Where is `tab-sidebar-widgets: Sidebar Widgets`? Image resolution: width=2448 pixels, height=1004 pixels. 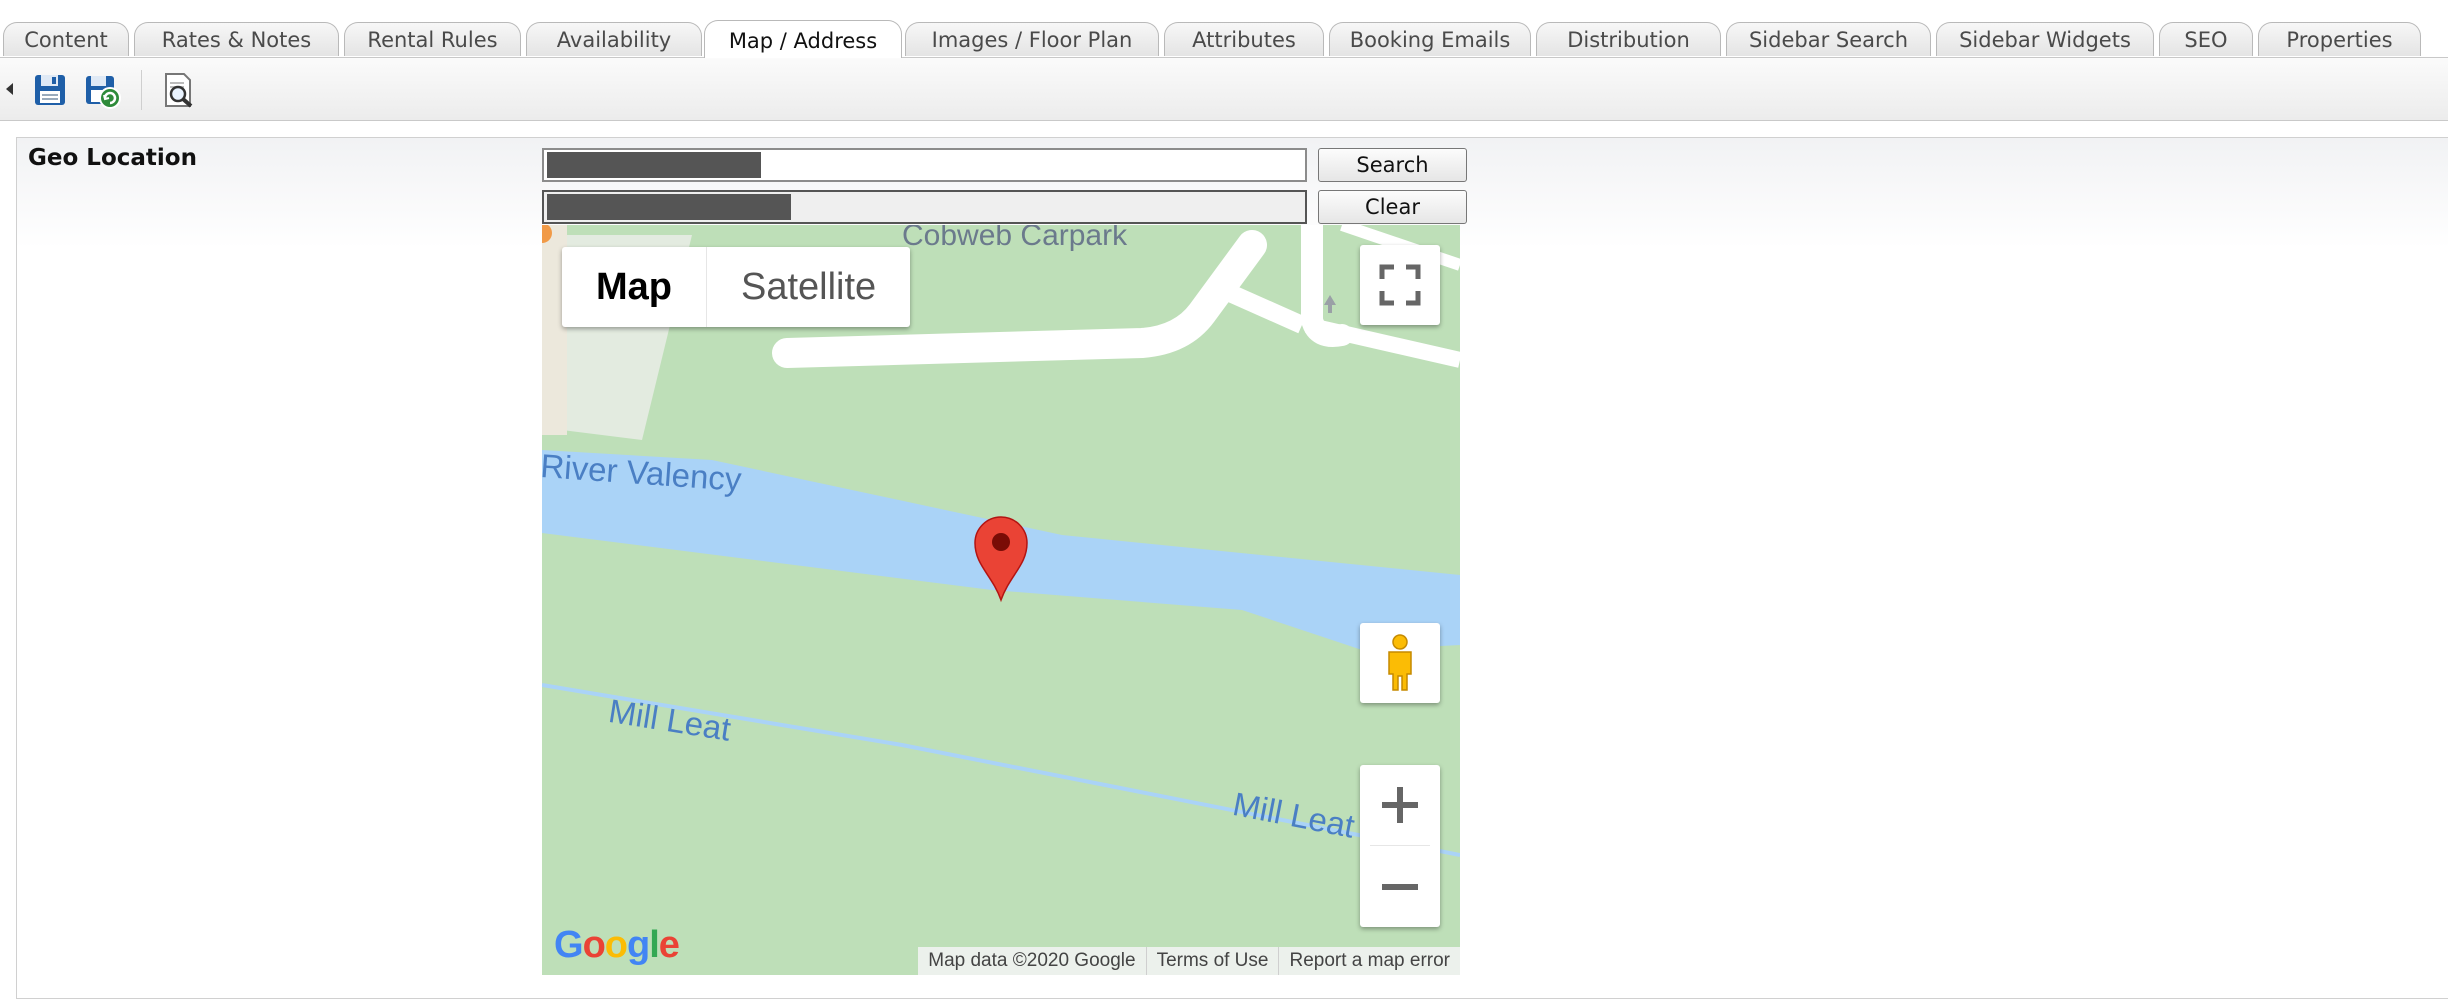
tab-sidebar-widgets: Sidebar Widgets is located at coordinates (2045, 39).